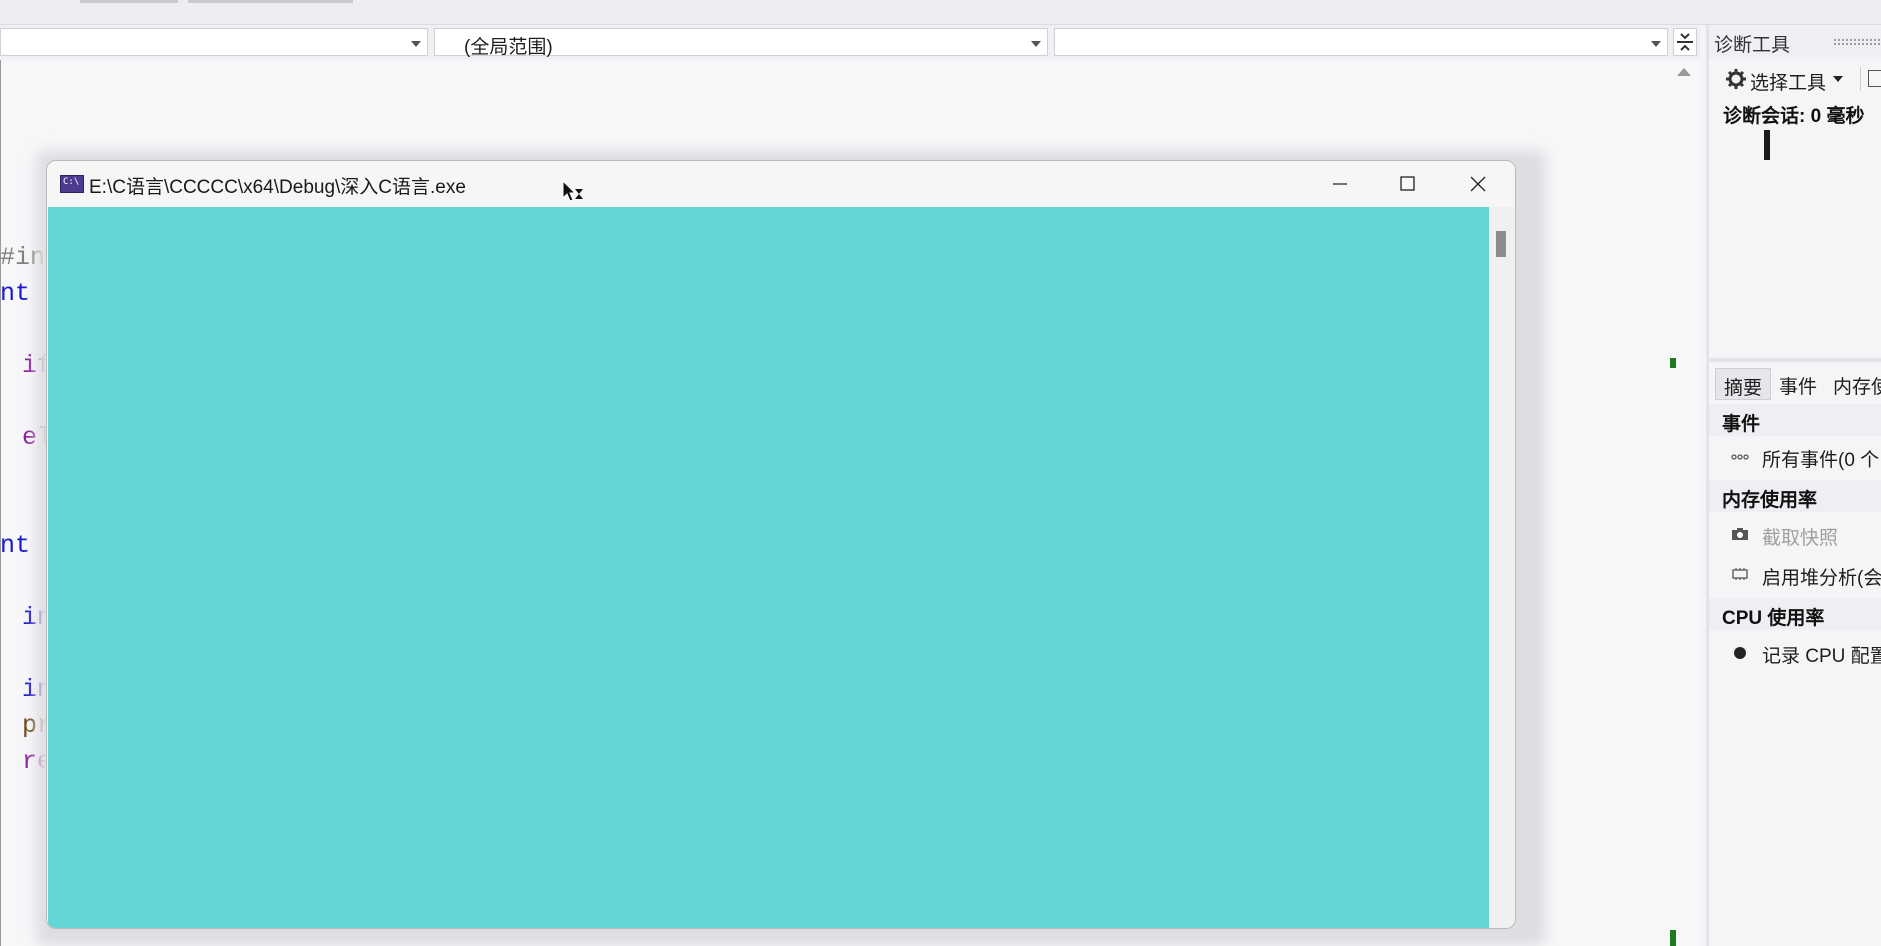 The height and width of the screenshot is (946, 1881). Describe the element at coordinates (1795, 360) in the screenshot. I see `panel-splitter` at that location.